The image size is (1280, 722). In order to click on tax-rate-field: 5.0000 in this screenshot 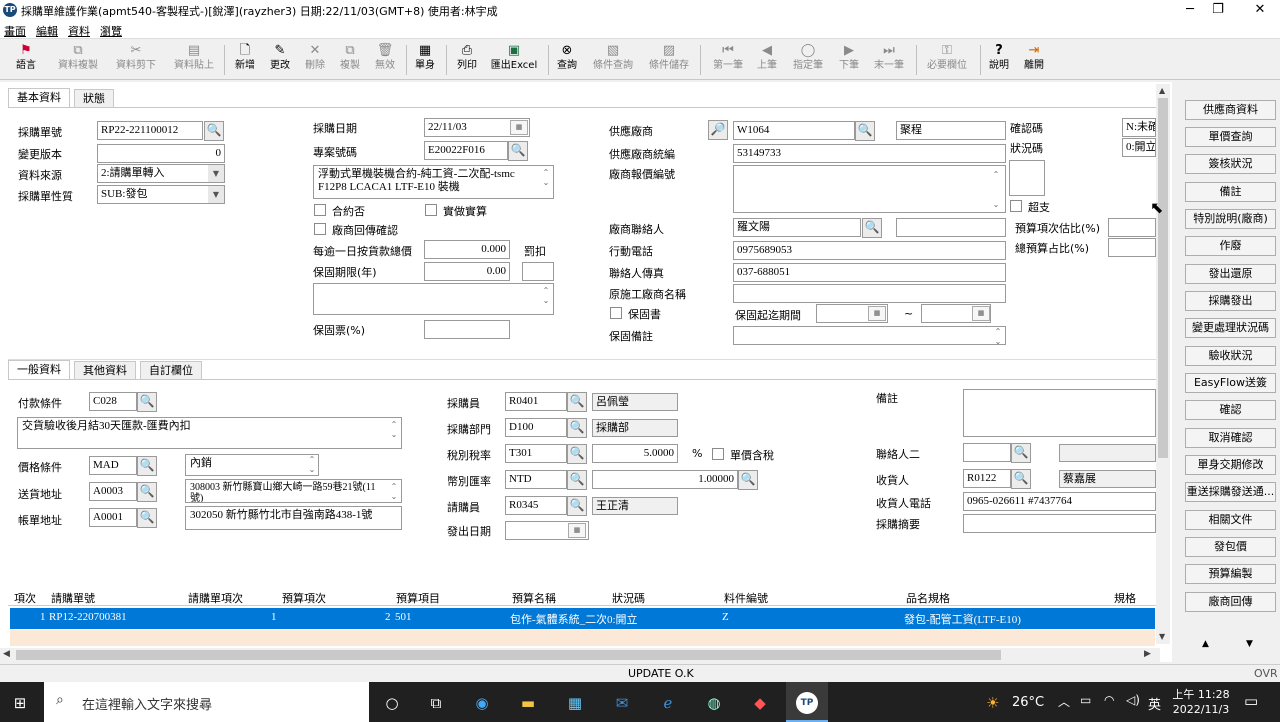, I will do `click(635, 453)`.